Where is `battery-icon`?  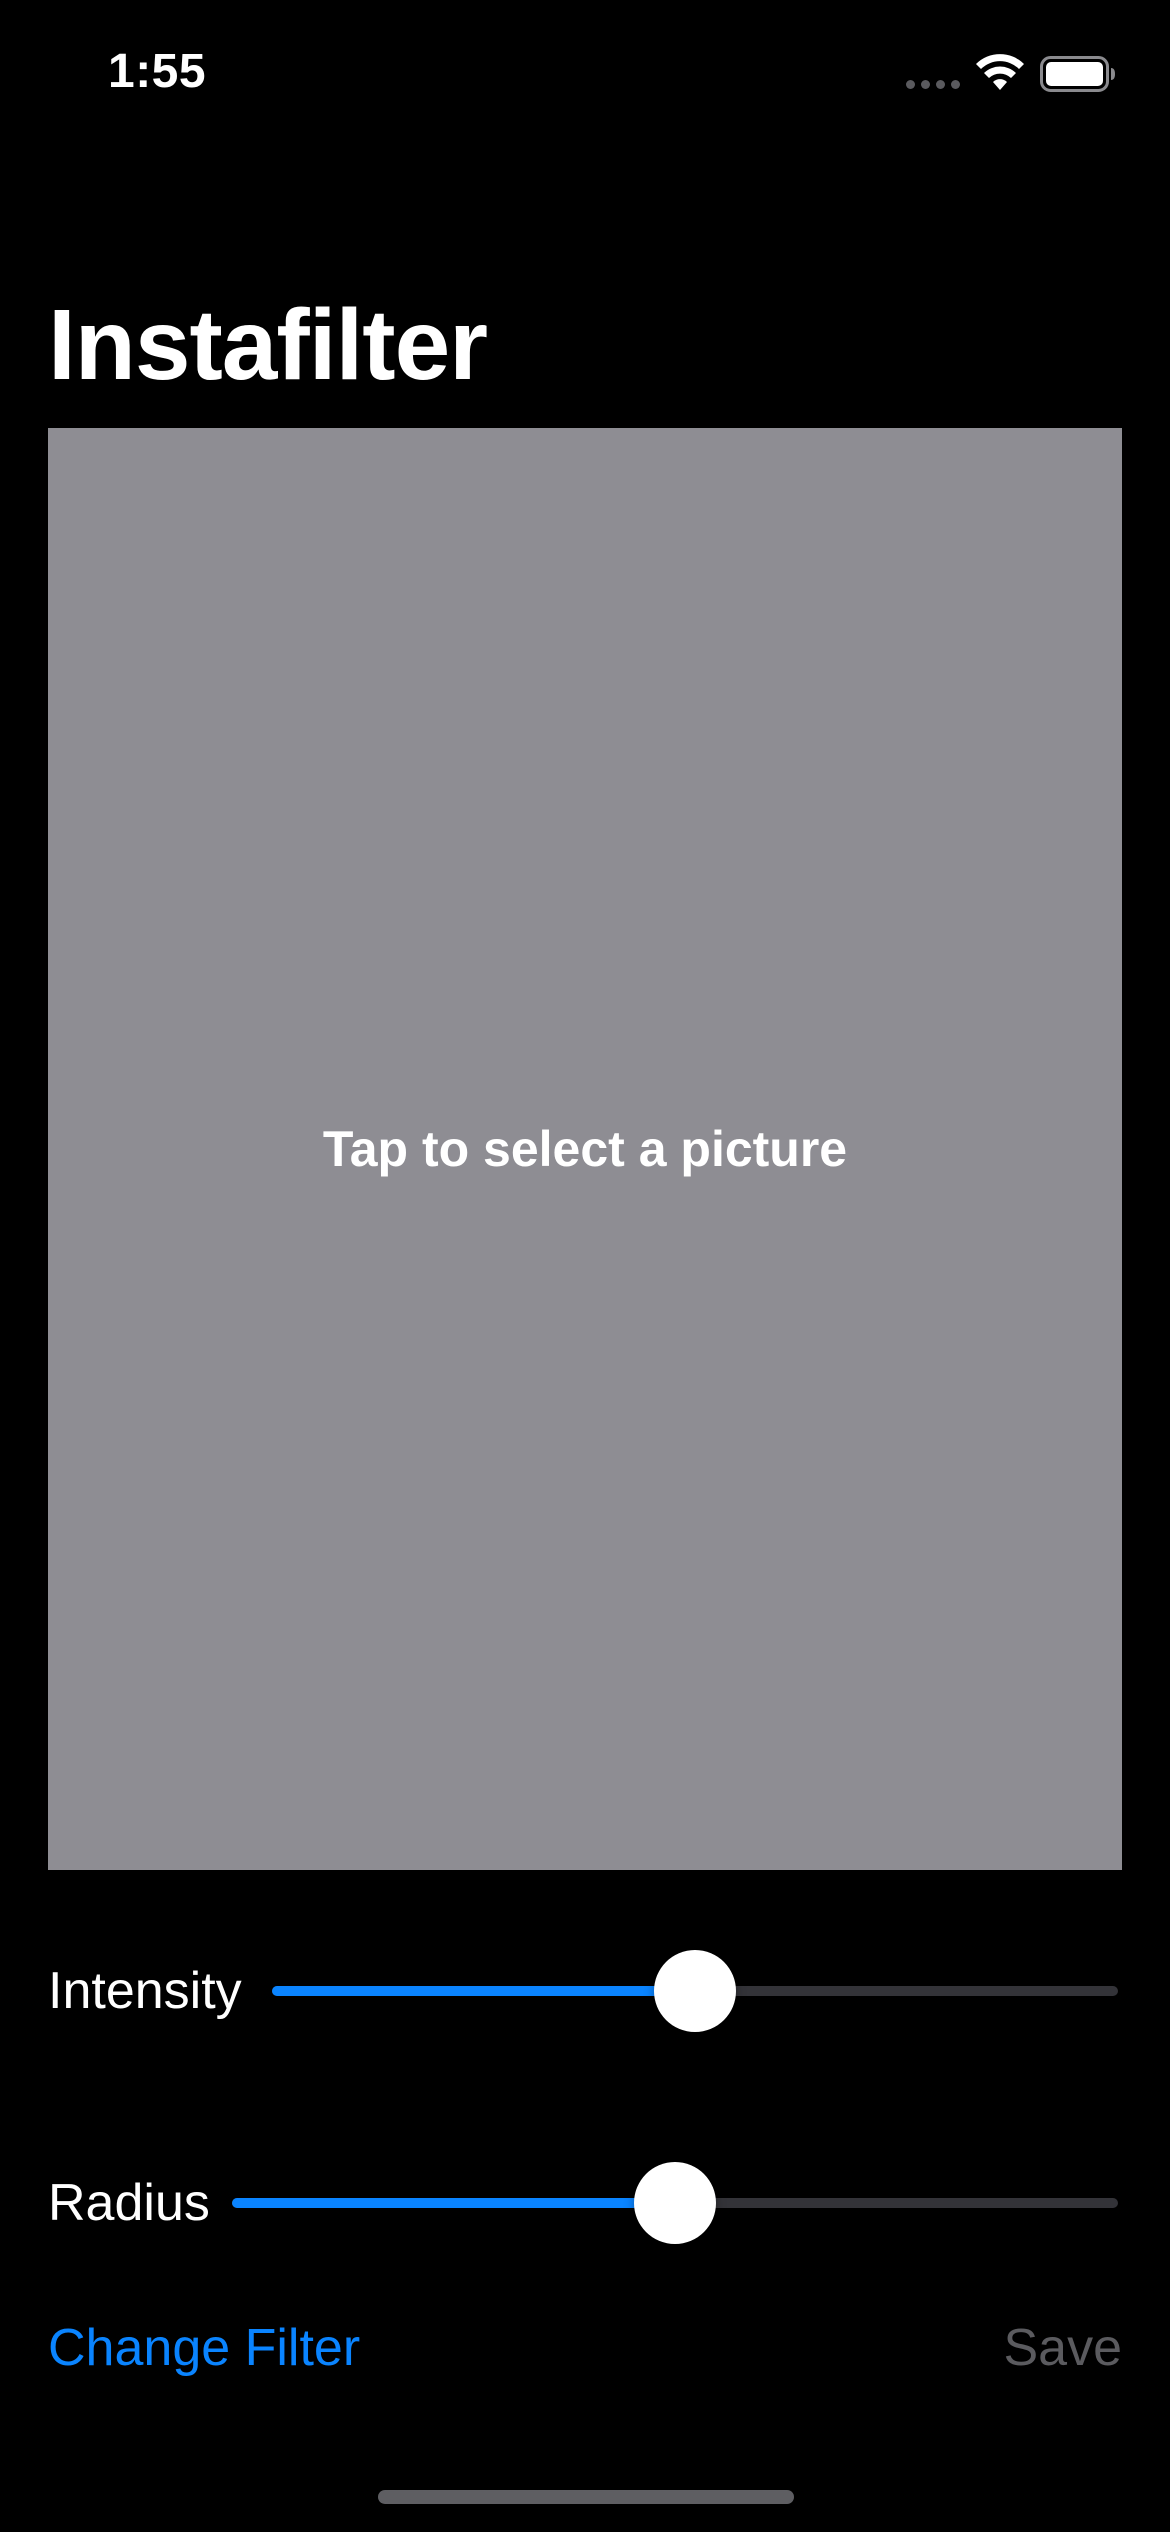
battery-icon is located at coordinates (1077, 74).